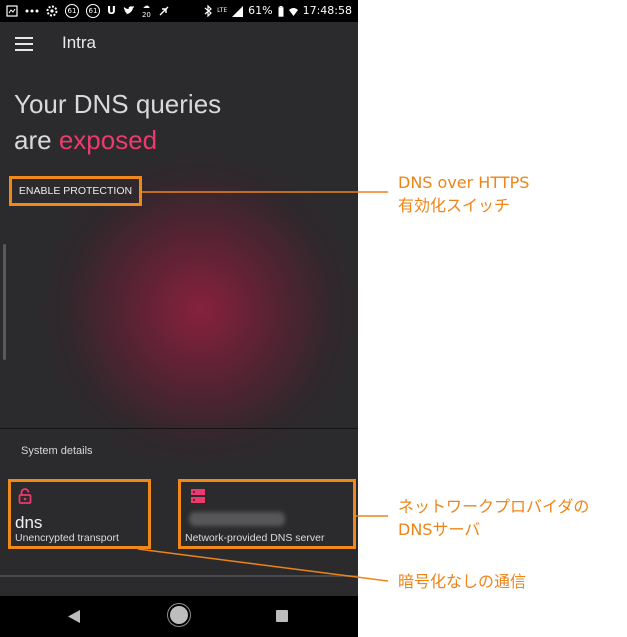 The image size is (627, 637). Describe the element at coordinates (260, 10) in the screenshot. I see `battery-percent: 61%` at that location.